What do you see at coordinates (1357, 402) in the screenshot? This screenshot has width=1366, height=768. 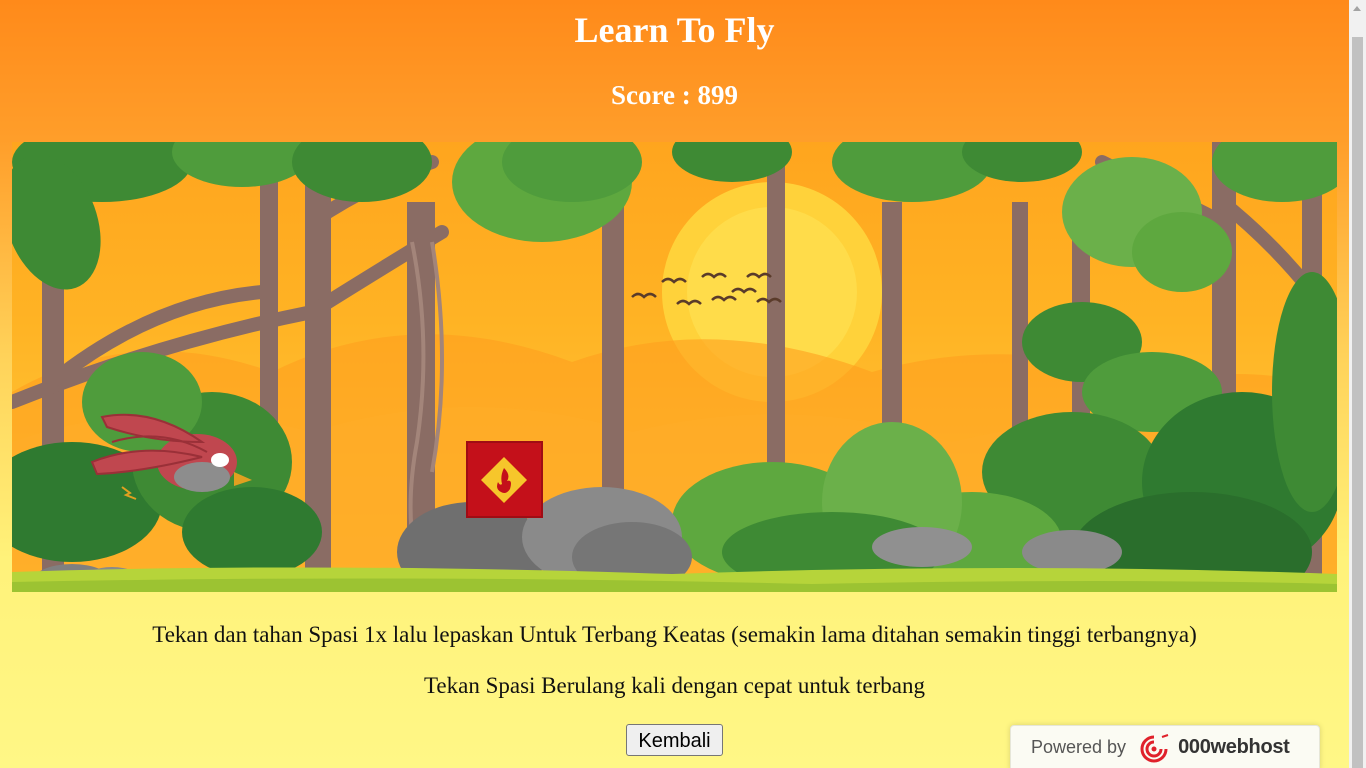 I see `scrollbar-thumb` at bounding box center [1357, 402].